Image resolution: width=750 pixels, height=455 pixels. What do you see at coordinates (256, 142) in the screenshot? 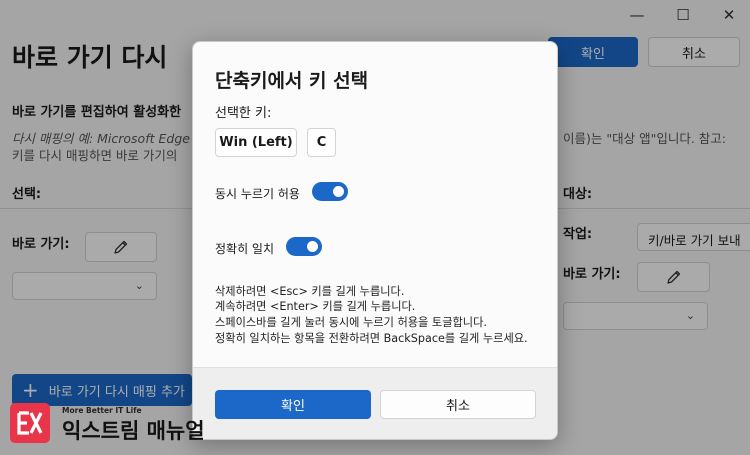
I see `key-chip: Win (Left)` at bounding box center [256, 142].